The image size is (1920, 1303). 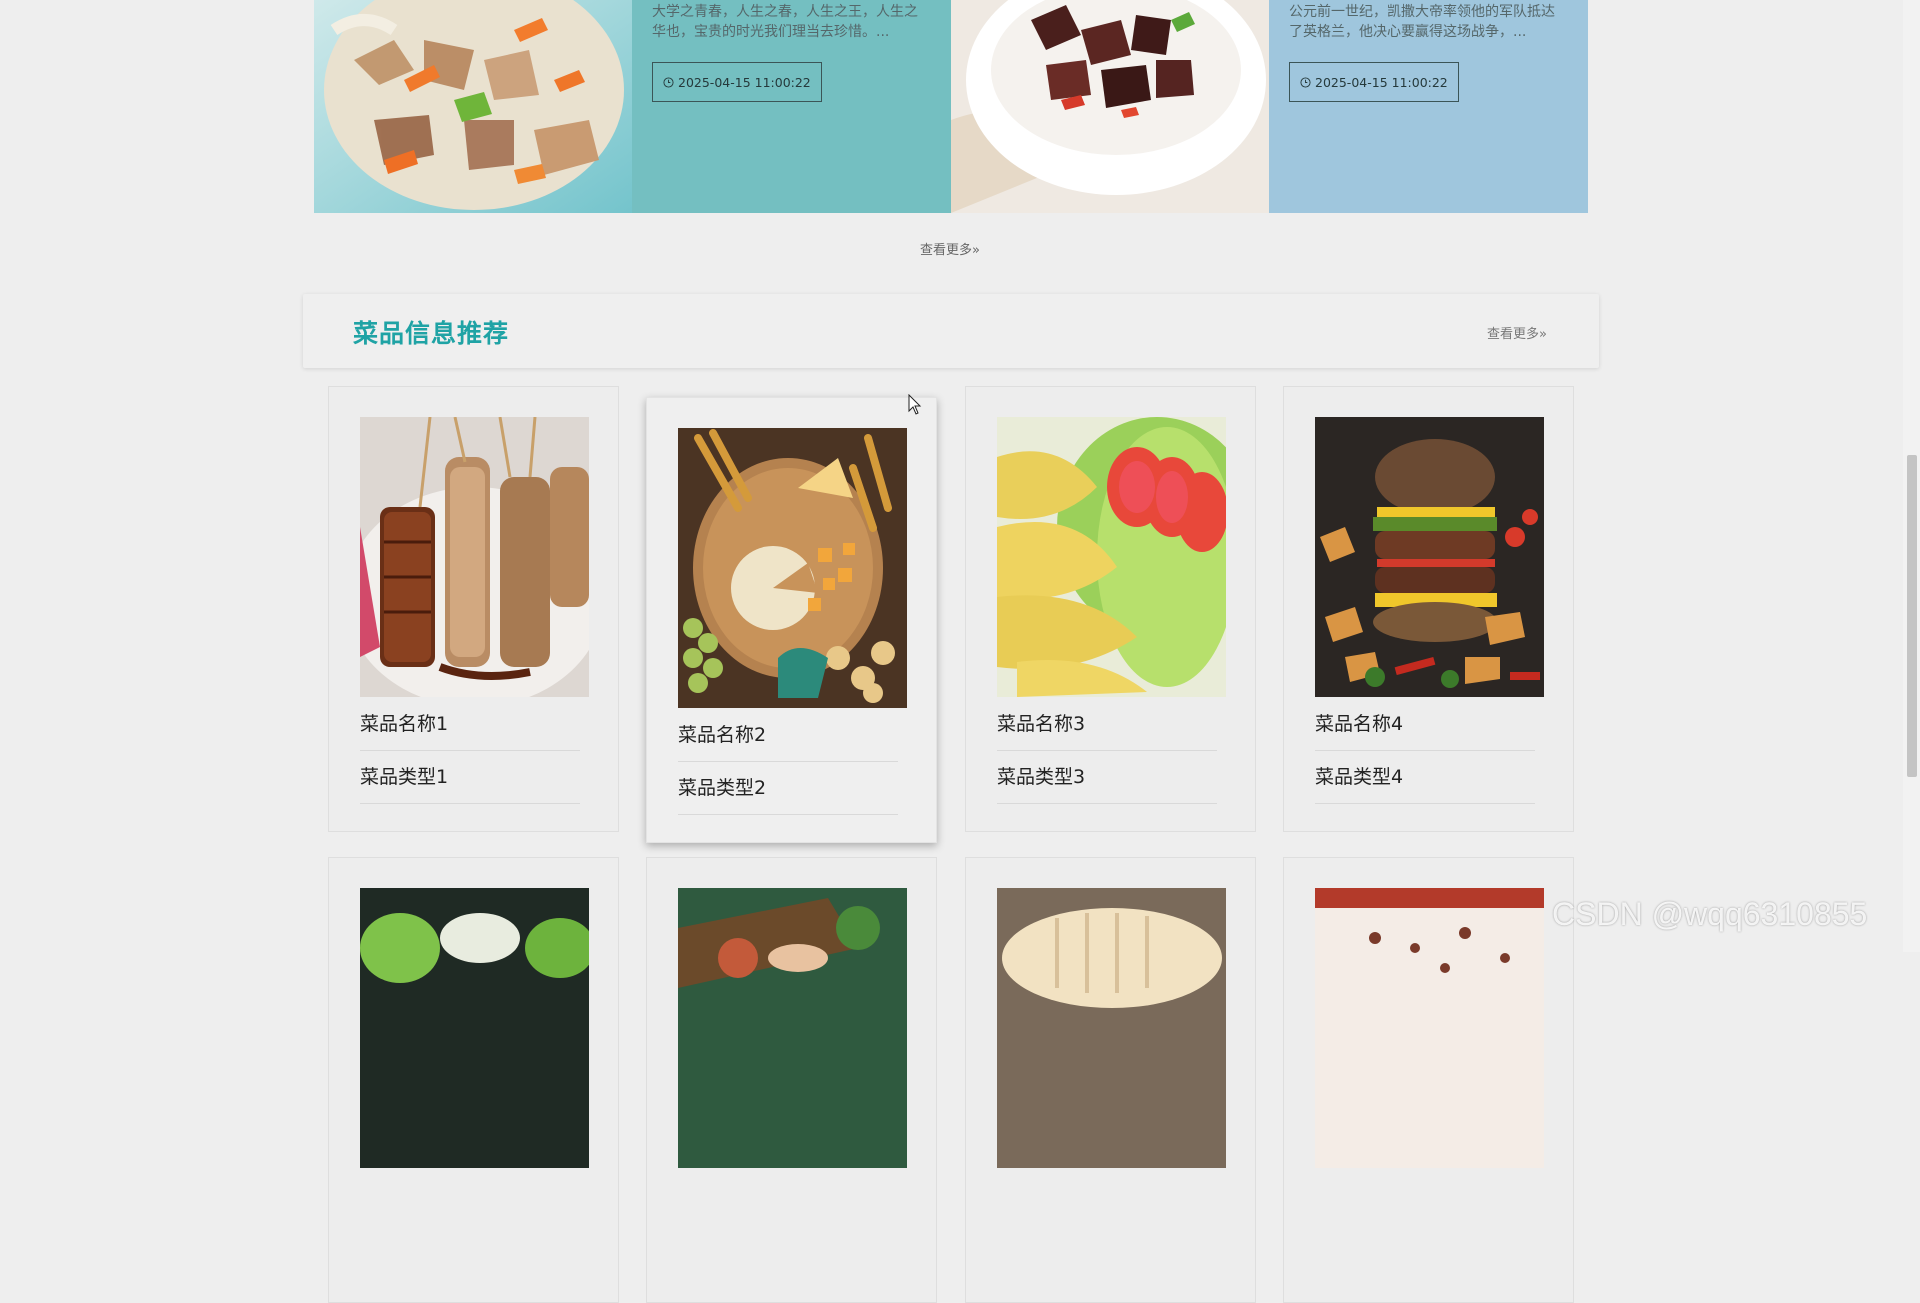 What do you see at coordinates (951, 331) in the screenshot?
I see `dish-recommend-header: 菜品信息推荐 查看更多»` at bounding box center [951, 331].